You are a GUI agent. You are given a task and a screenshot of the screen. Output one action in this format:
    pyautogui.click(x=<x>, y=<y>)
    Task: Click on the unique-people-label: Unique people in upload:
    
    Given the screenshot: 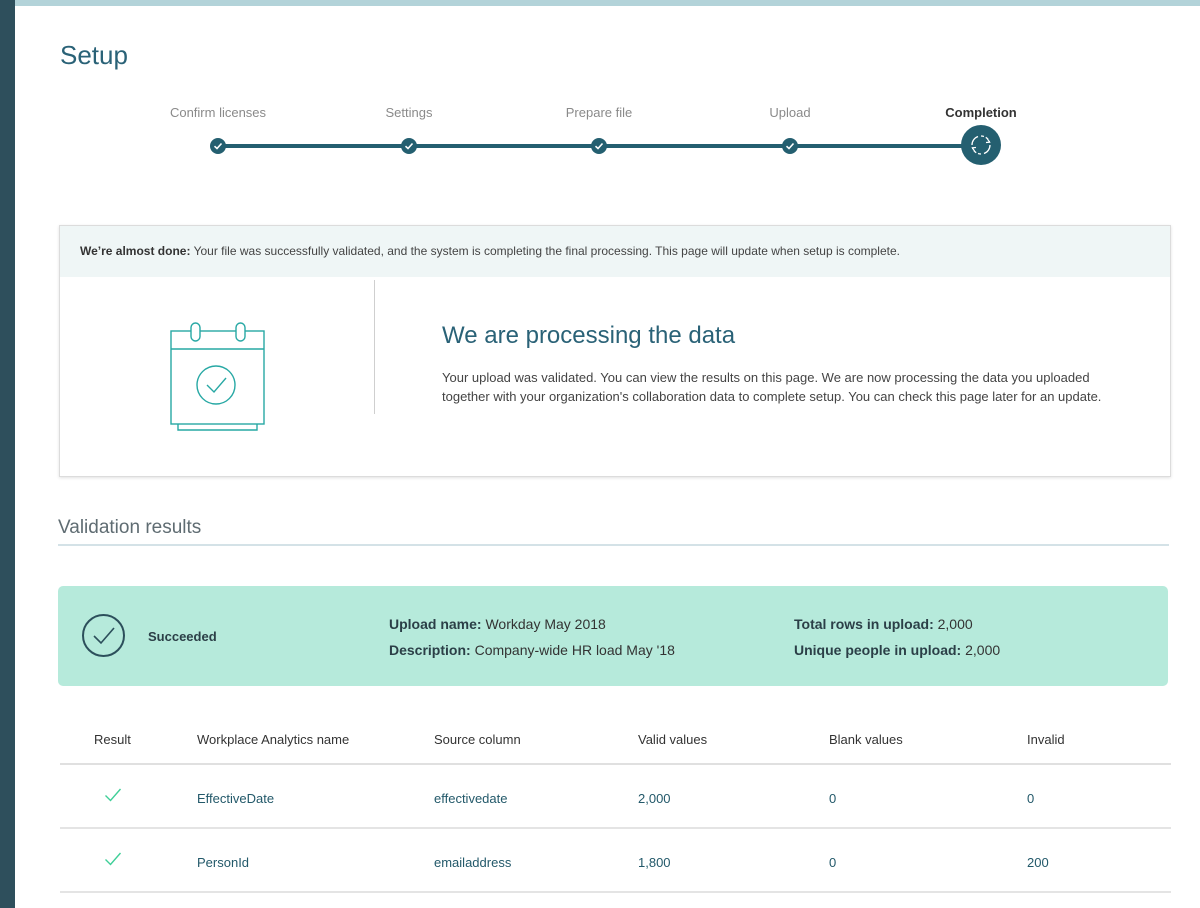 What is the action you would take?
    pyautogui.click(x=878, y=650)
    